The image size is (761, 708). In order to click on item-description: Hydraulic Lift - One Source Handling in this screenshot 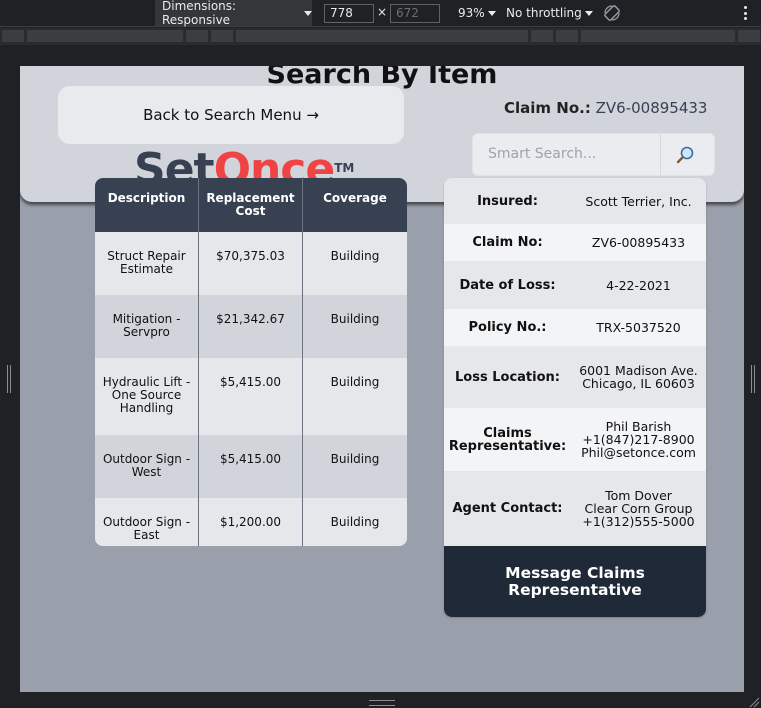, I will do `click(147, 396)`.